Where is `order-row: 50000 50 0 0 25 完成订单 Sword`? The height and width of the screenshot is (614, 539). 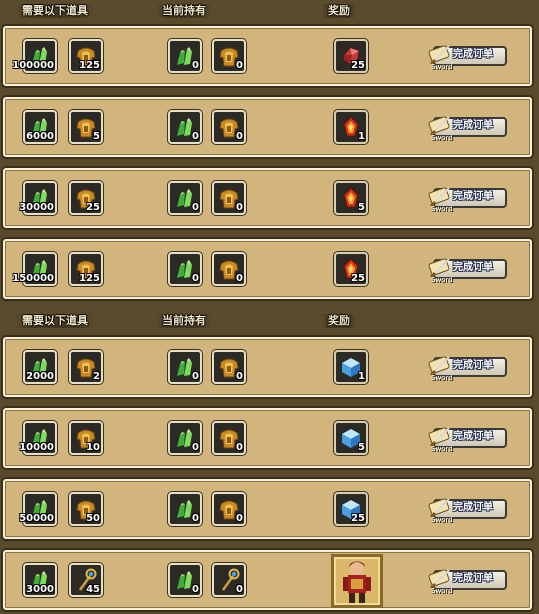
order-row: 50000 50 0 0 25 完成订单 Sword is located at coordinates (267, 509).